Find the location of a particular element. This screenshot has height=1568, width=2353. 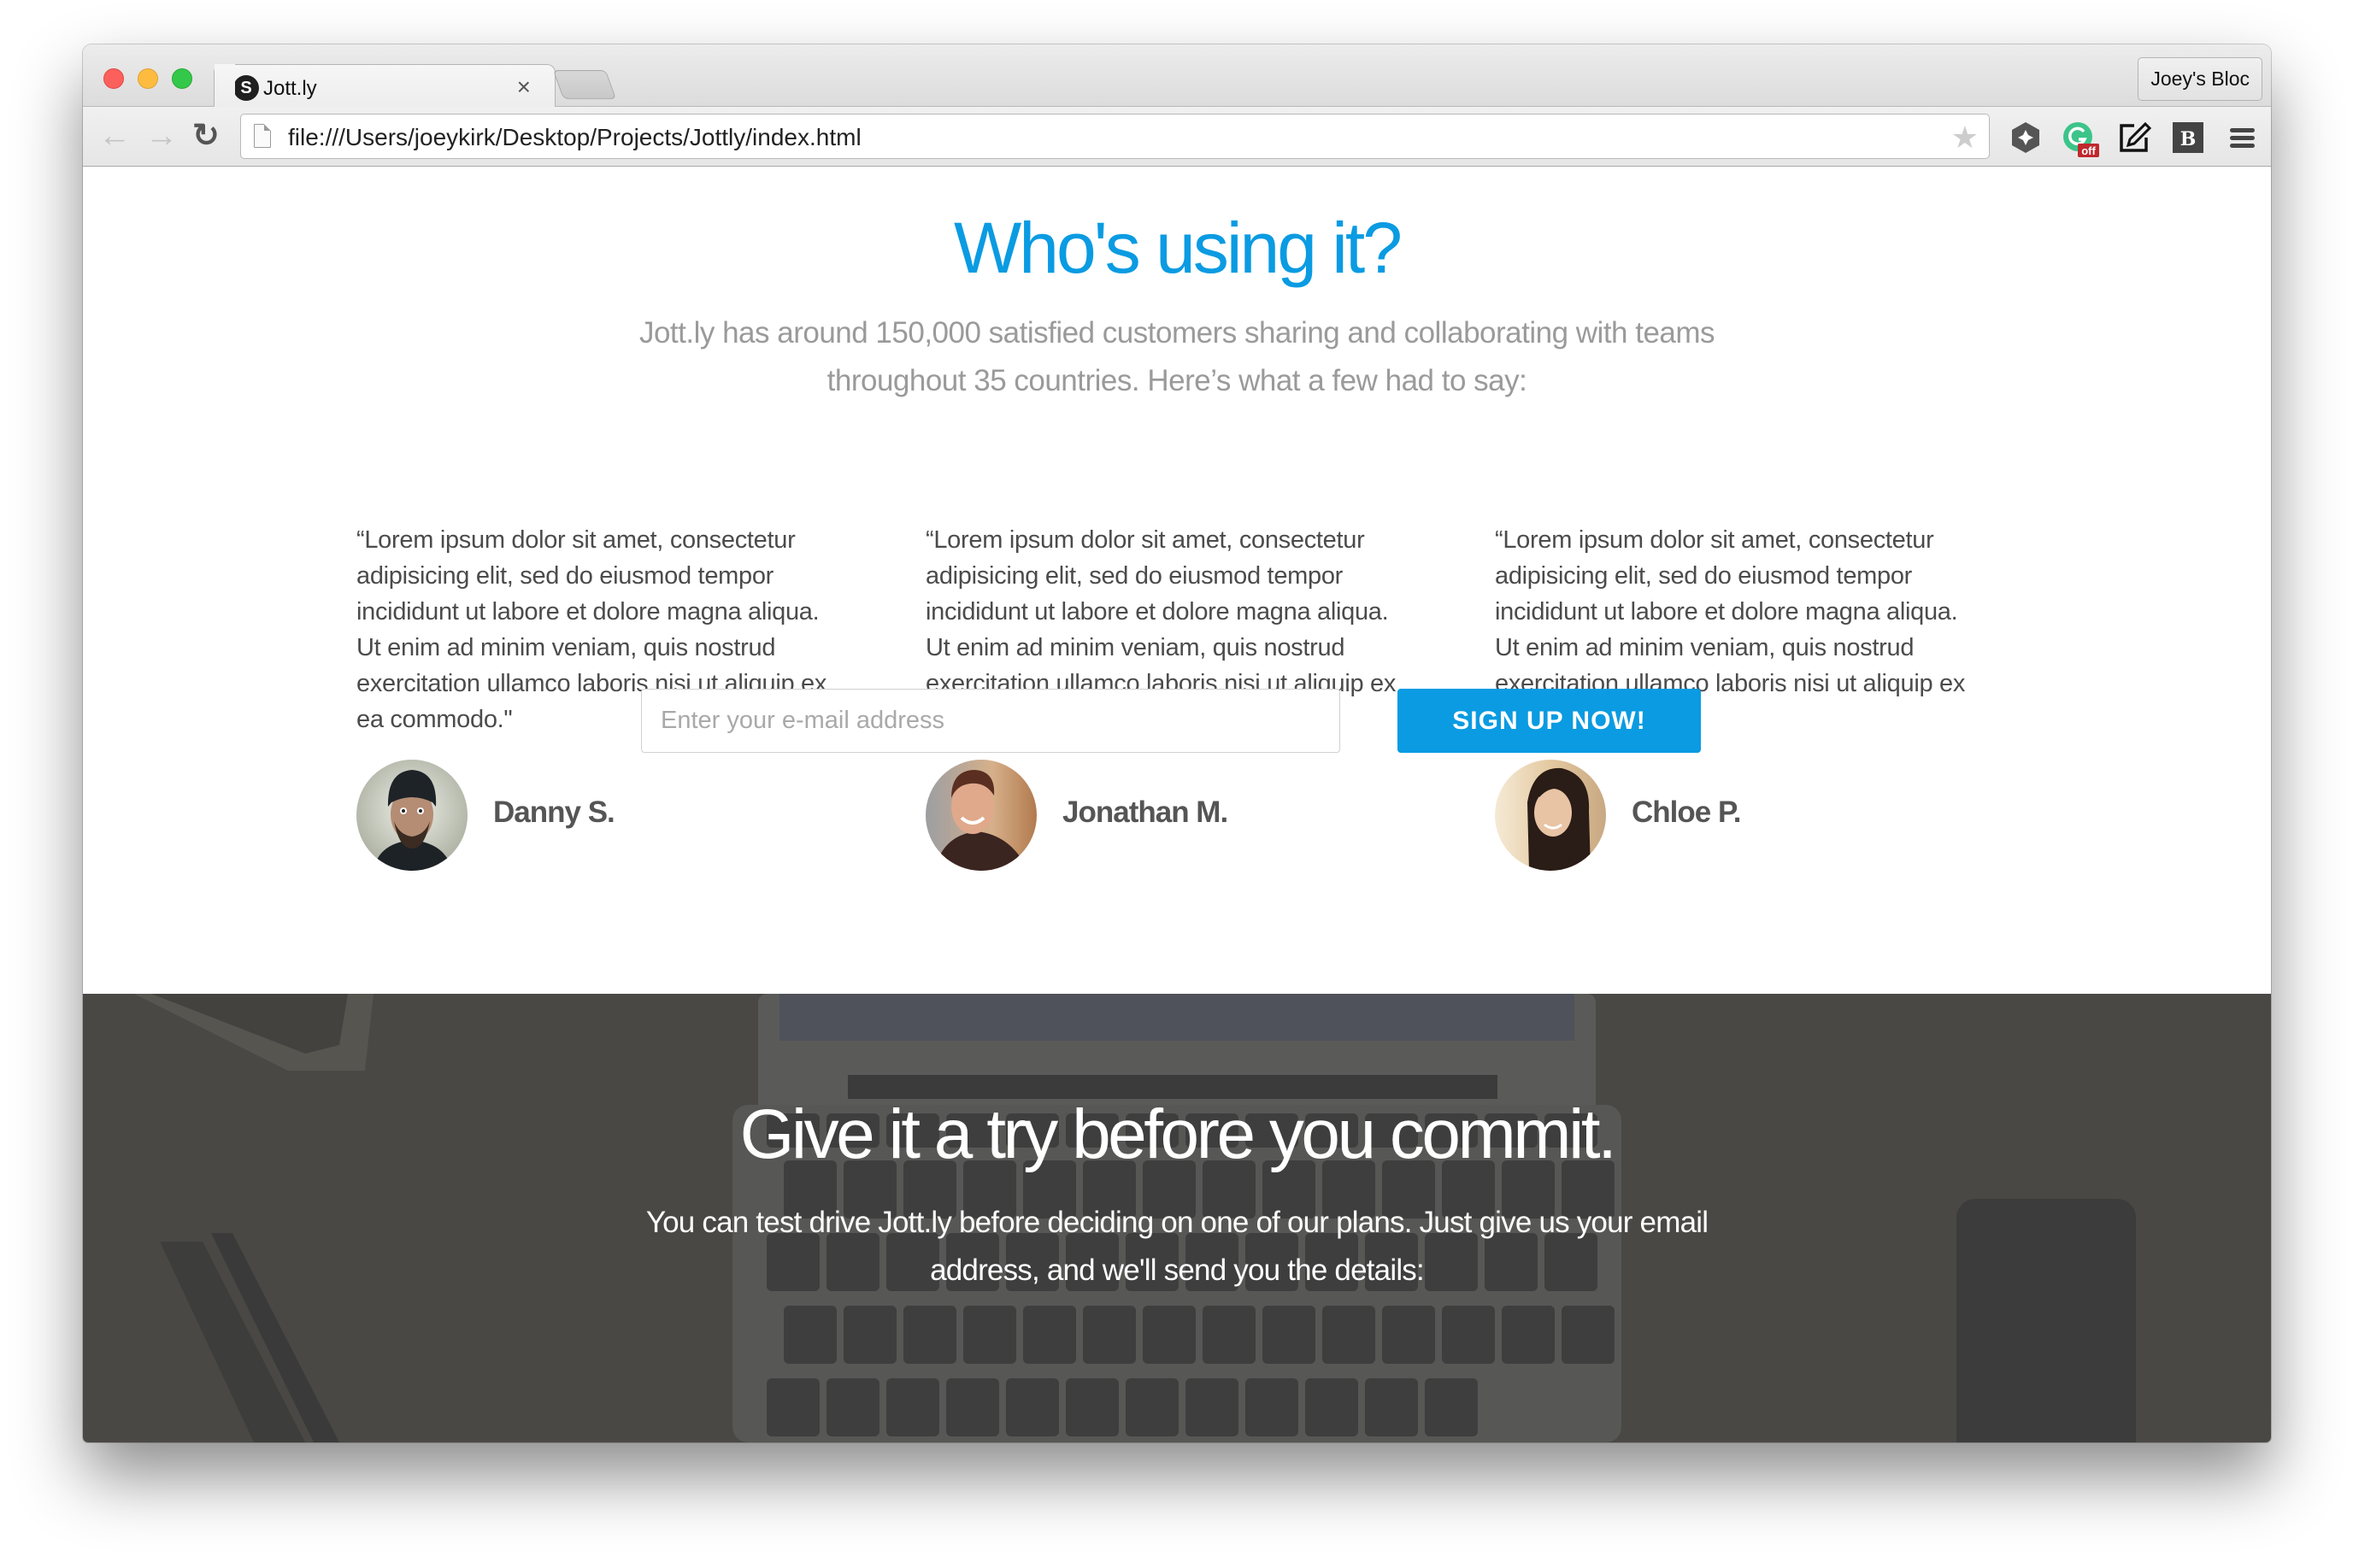

sign-up-button: SIGN UP NOW! is located at coordinates (1549, 721).